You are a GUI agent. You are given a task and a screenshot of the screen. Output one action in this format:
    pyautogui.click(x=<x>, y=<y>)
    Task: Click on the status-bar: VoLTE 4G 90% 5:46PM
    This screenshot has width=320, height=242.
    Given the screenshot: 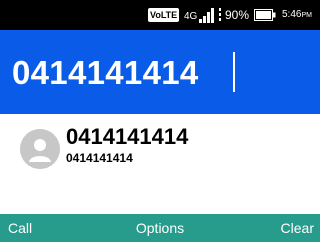 What is the action you would take?
    pyautogui.click(x=160, y=15)
    